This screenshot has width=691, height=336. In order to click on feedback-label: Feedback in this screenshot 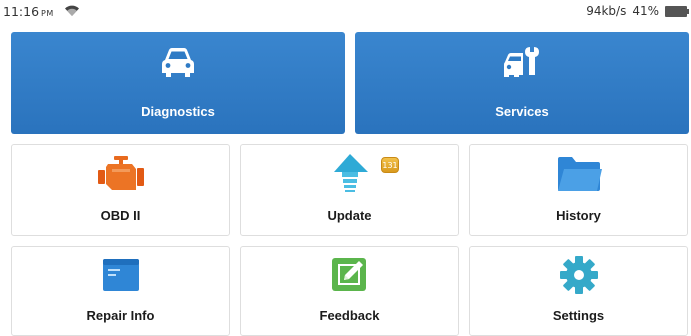, I will do `click(349, 315)`.